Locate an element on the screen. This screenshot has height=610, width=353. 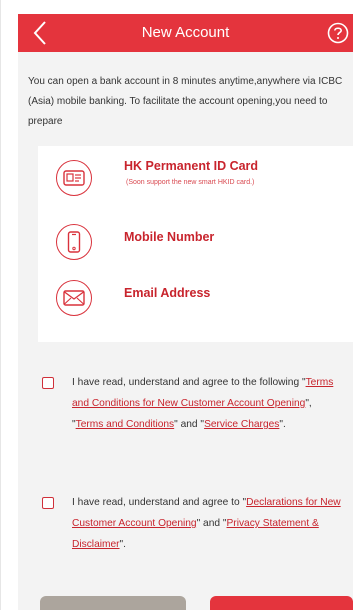
requirement-email: Email Address is located at coordinates (195, 300).